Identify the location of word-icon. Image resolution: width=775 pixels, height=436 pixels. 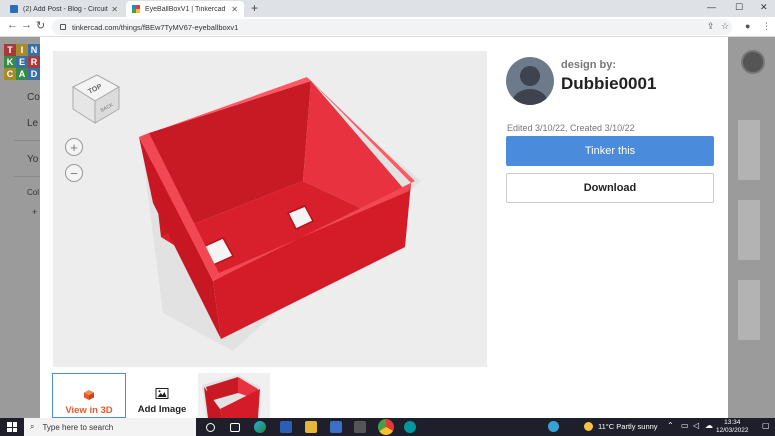
(336, 427).